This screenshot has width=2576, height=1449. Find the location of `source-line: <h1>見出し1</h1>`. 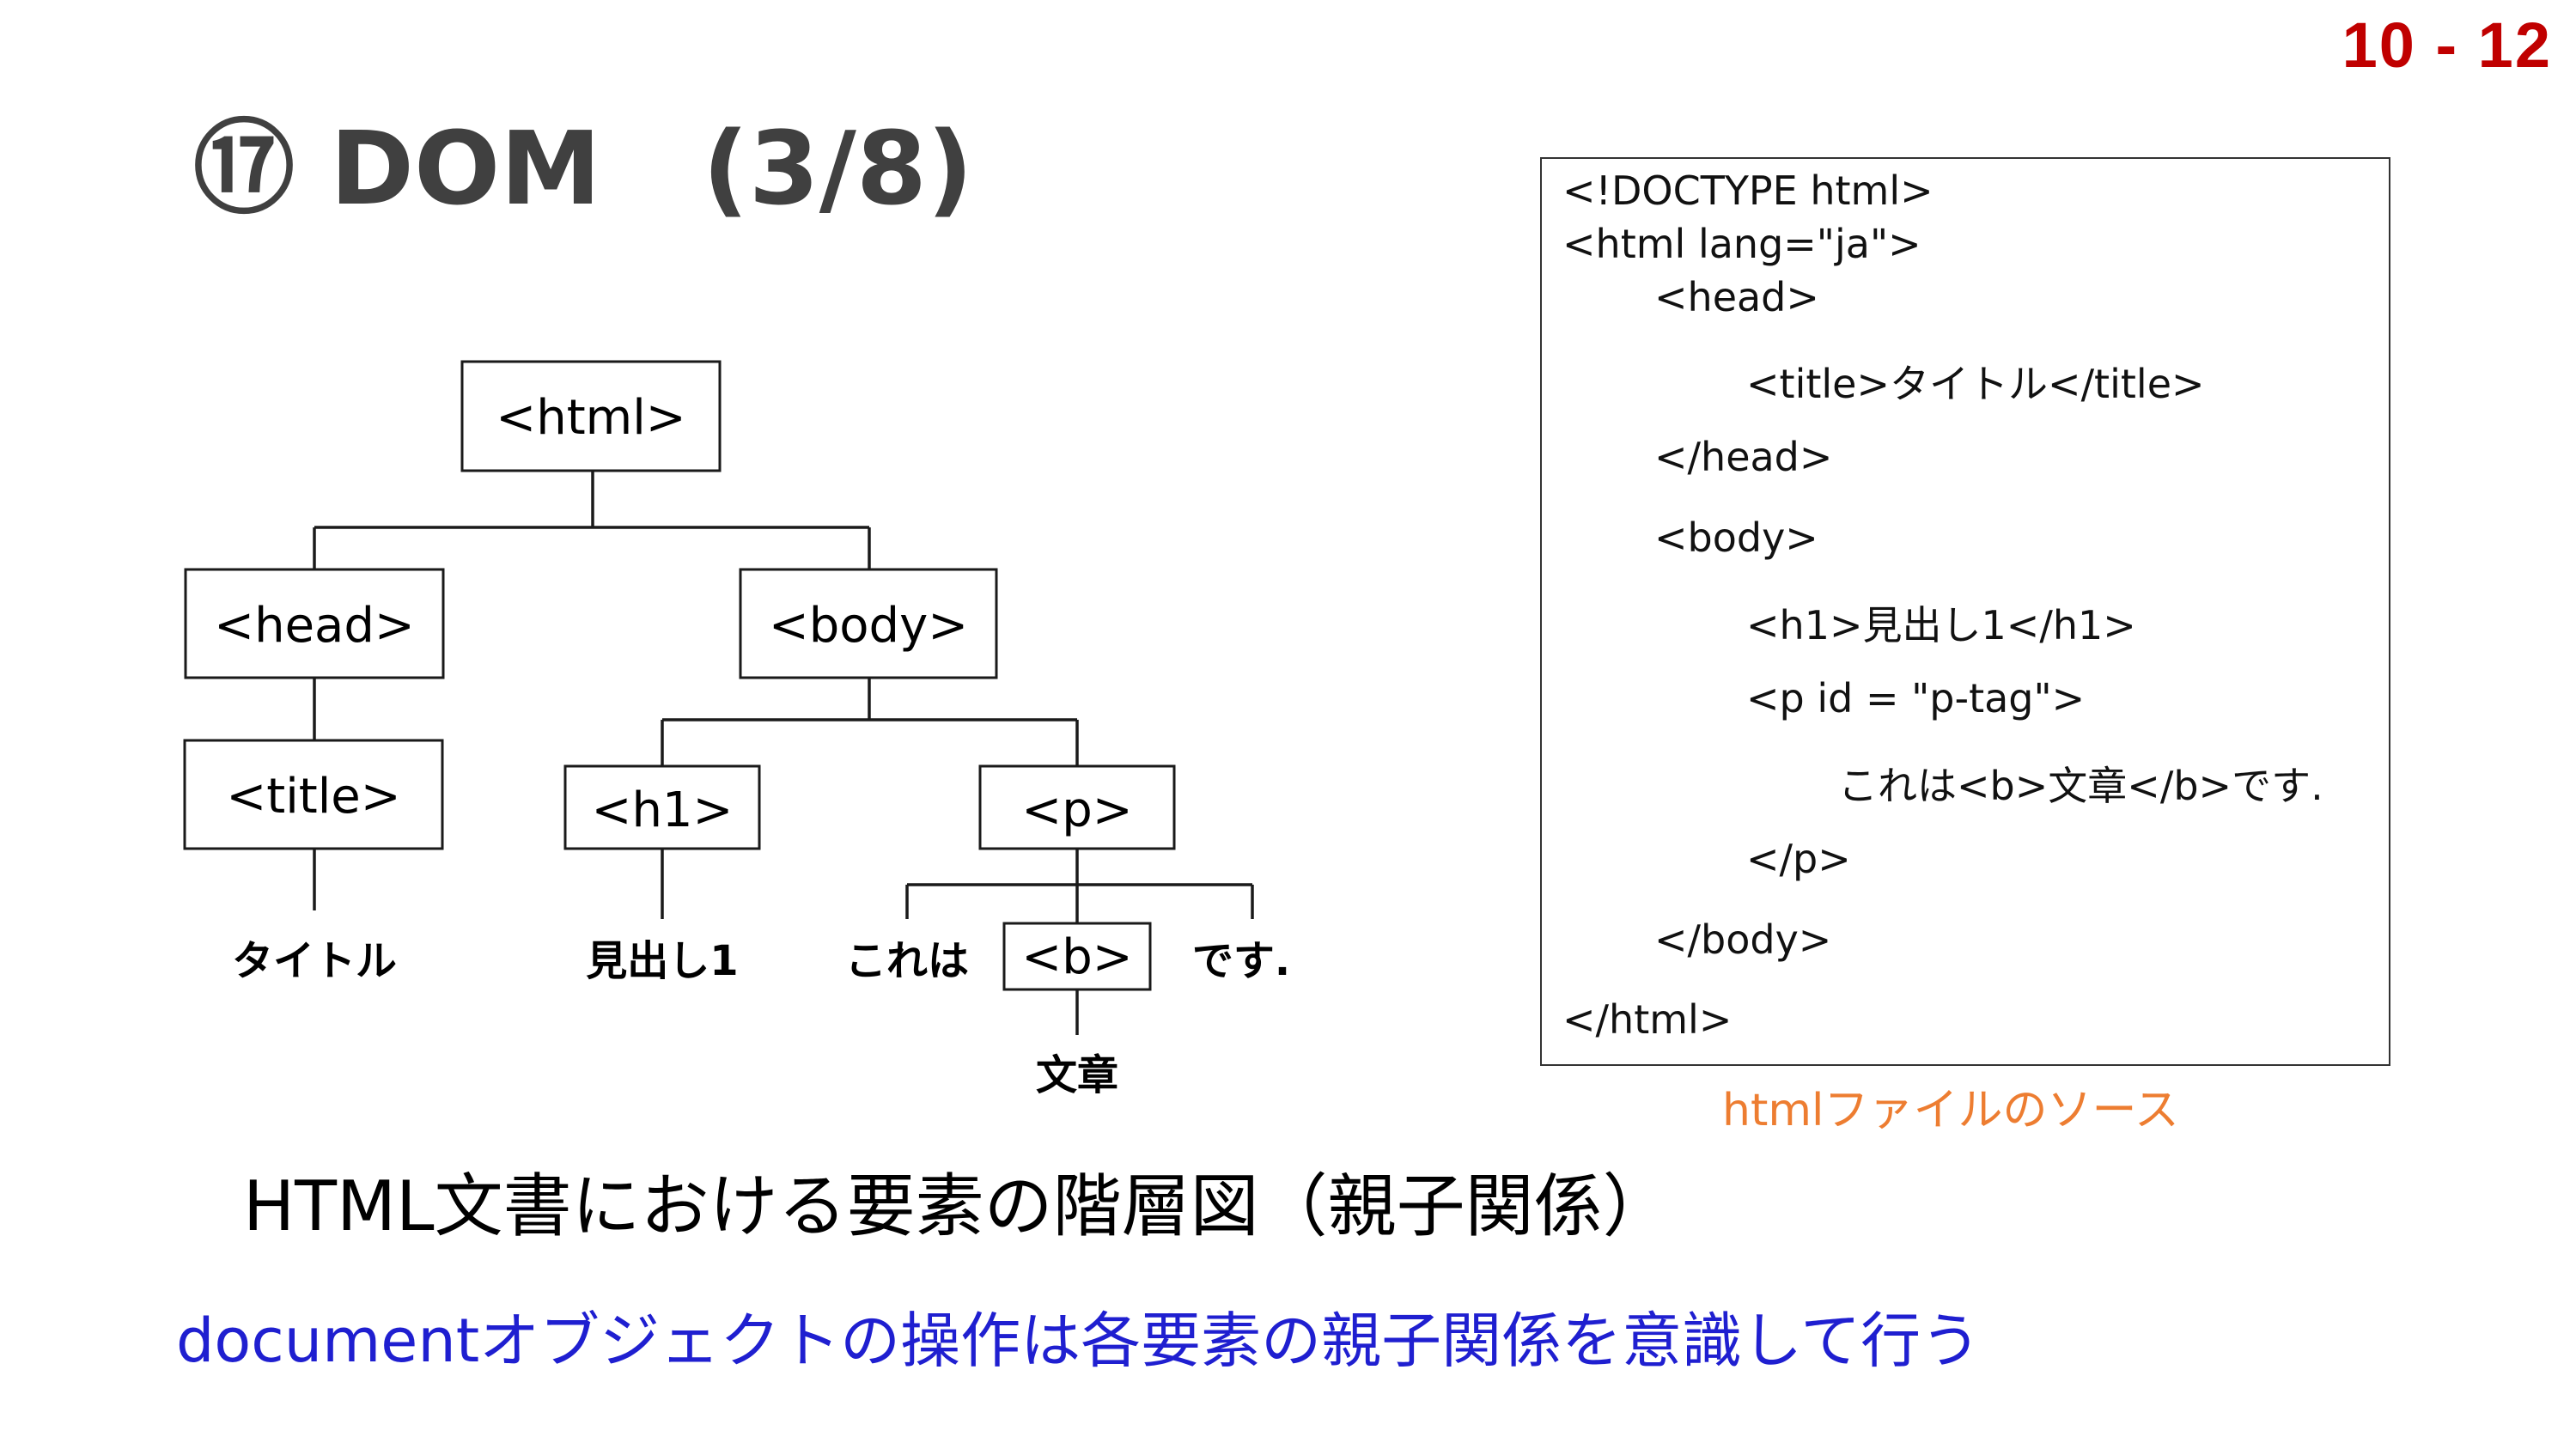

source-line: <h1>見出し1</h1> is located at coordinates (1941, 625).